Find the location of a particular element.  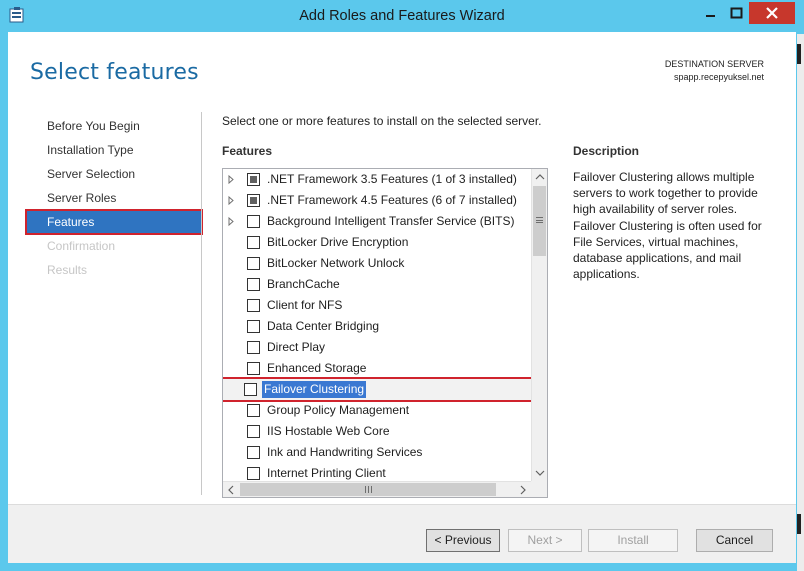

feature-label: Direct Play is located at coordinates (296, 347).